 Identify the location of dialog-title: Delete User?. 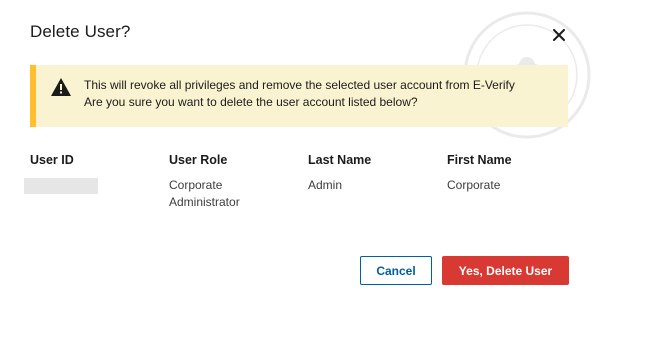
(80, 31).